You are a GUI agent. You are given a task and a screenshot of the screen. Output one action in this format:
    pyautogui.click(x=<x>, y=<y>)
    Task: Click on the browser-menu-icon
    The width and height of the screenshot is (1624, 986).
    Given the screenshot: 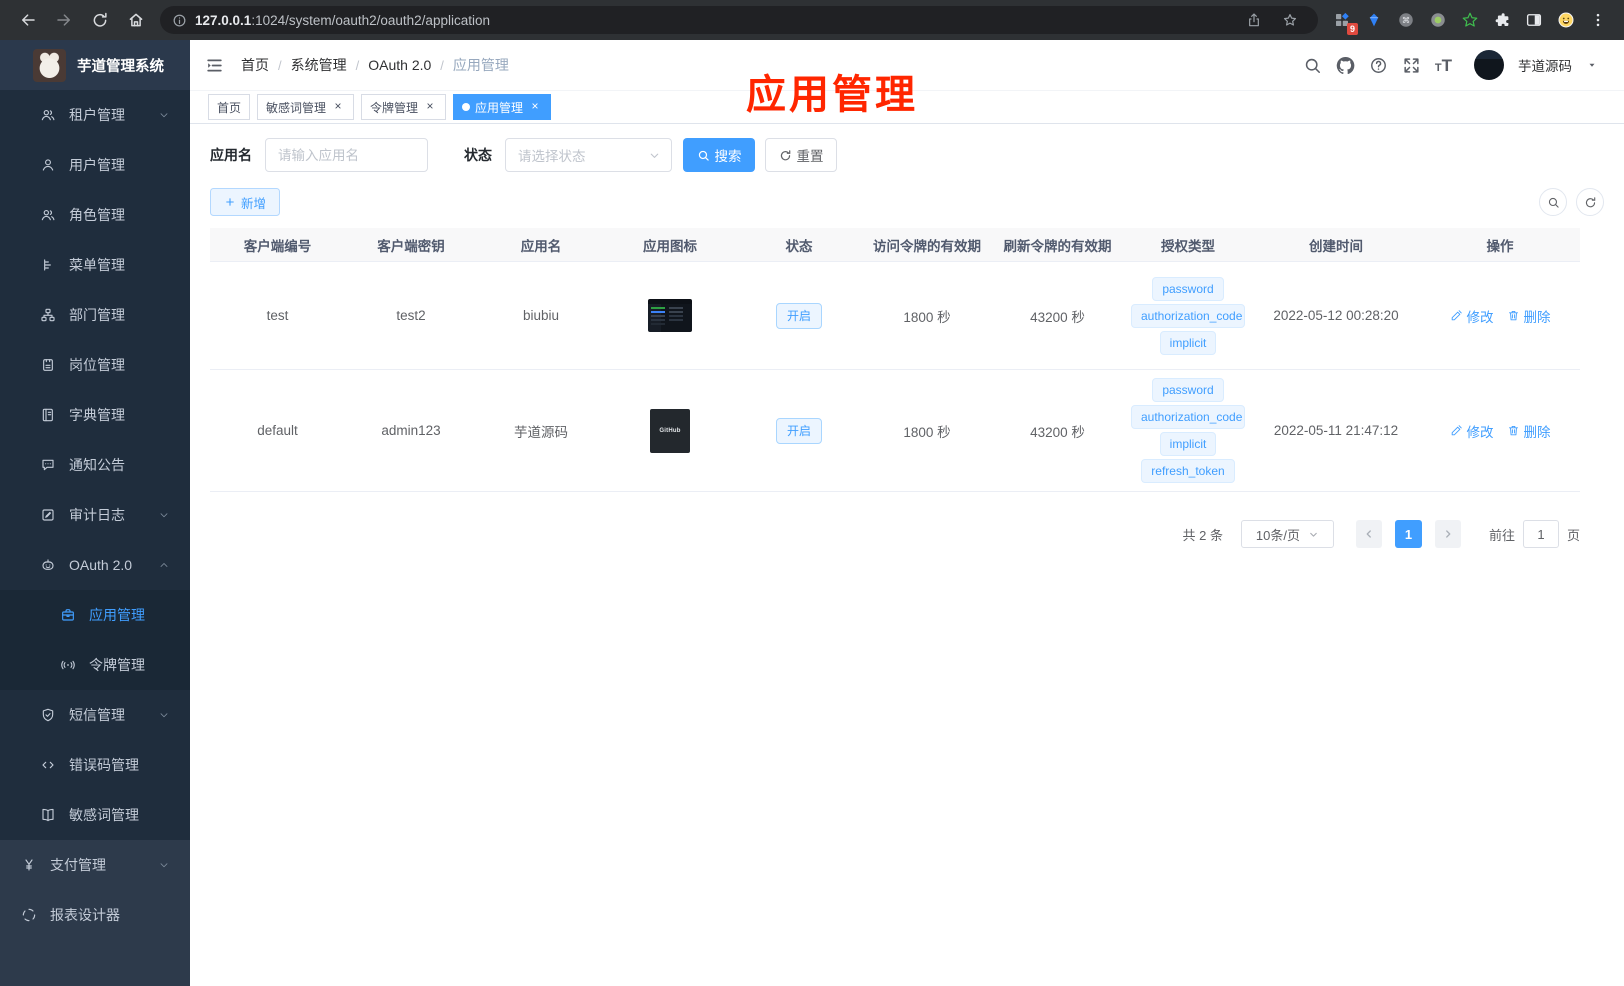 What is the action you would take?
    pyautogui.click(x=1598, y=20)
    